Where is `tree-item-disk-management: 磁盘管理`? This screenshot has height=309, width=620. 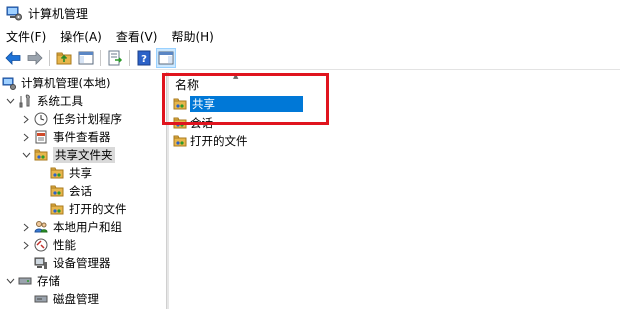 tree-item-disk-management: 磁盘管理 is located at coordinates (66, 299).